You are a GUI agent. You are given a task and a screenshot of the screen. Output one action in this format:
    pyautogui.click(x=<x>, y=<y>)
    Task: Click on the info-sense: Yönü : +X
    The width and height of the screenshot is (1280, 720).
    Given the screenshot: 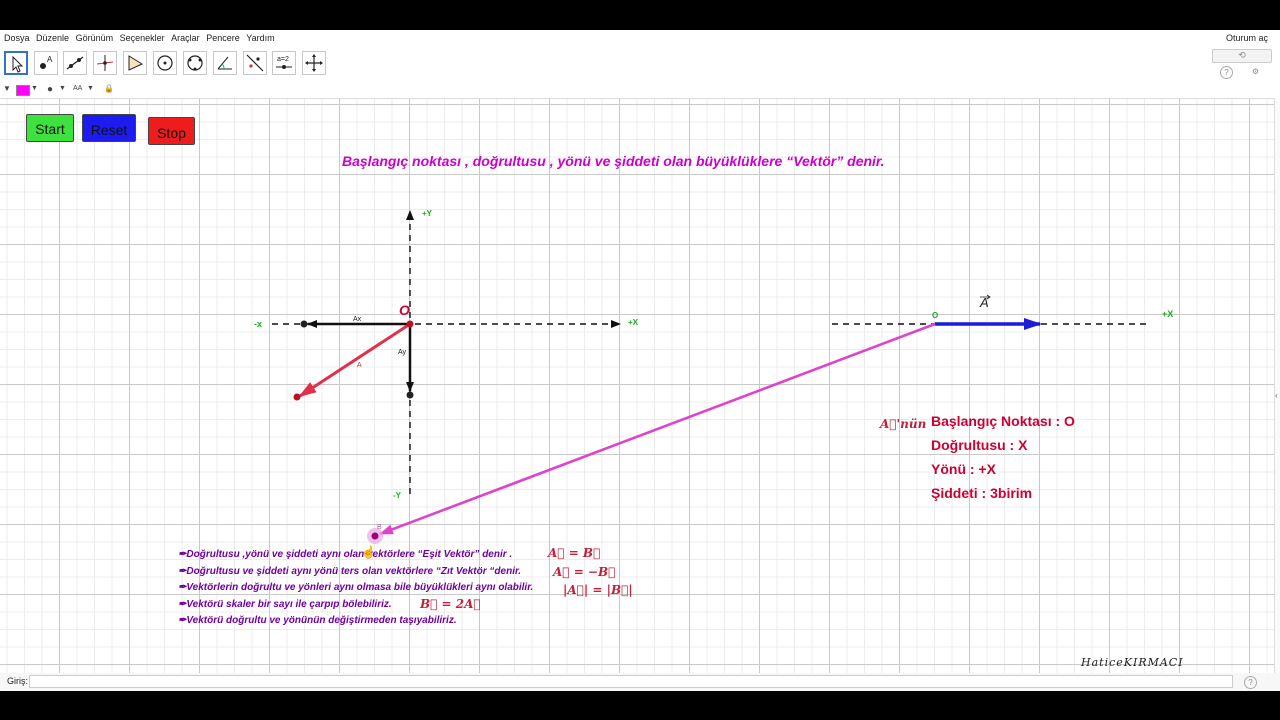 What is the action you would take?
    pyautogui.click(x=963, y=469)
    